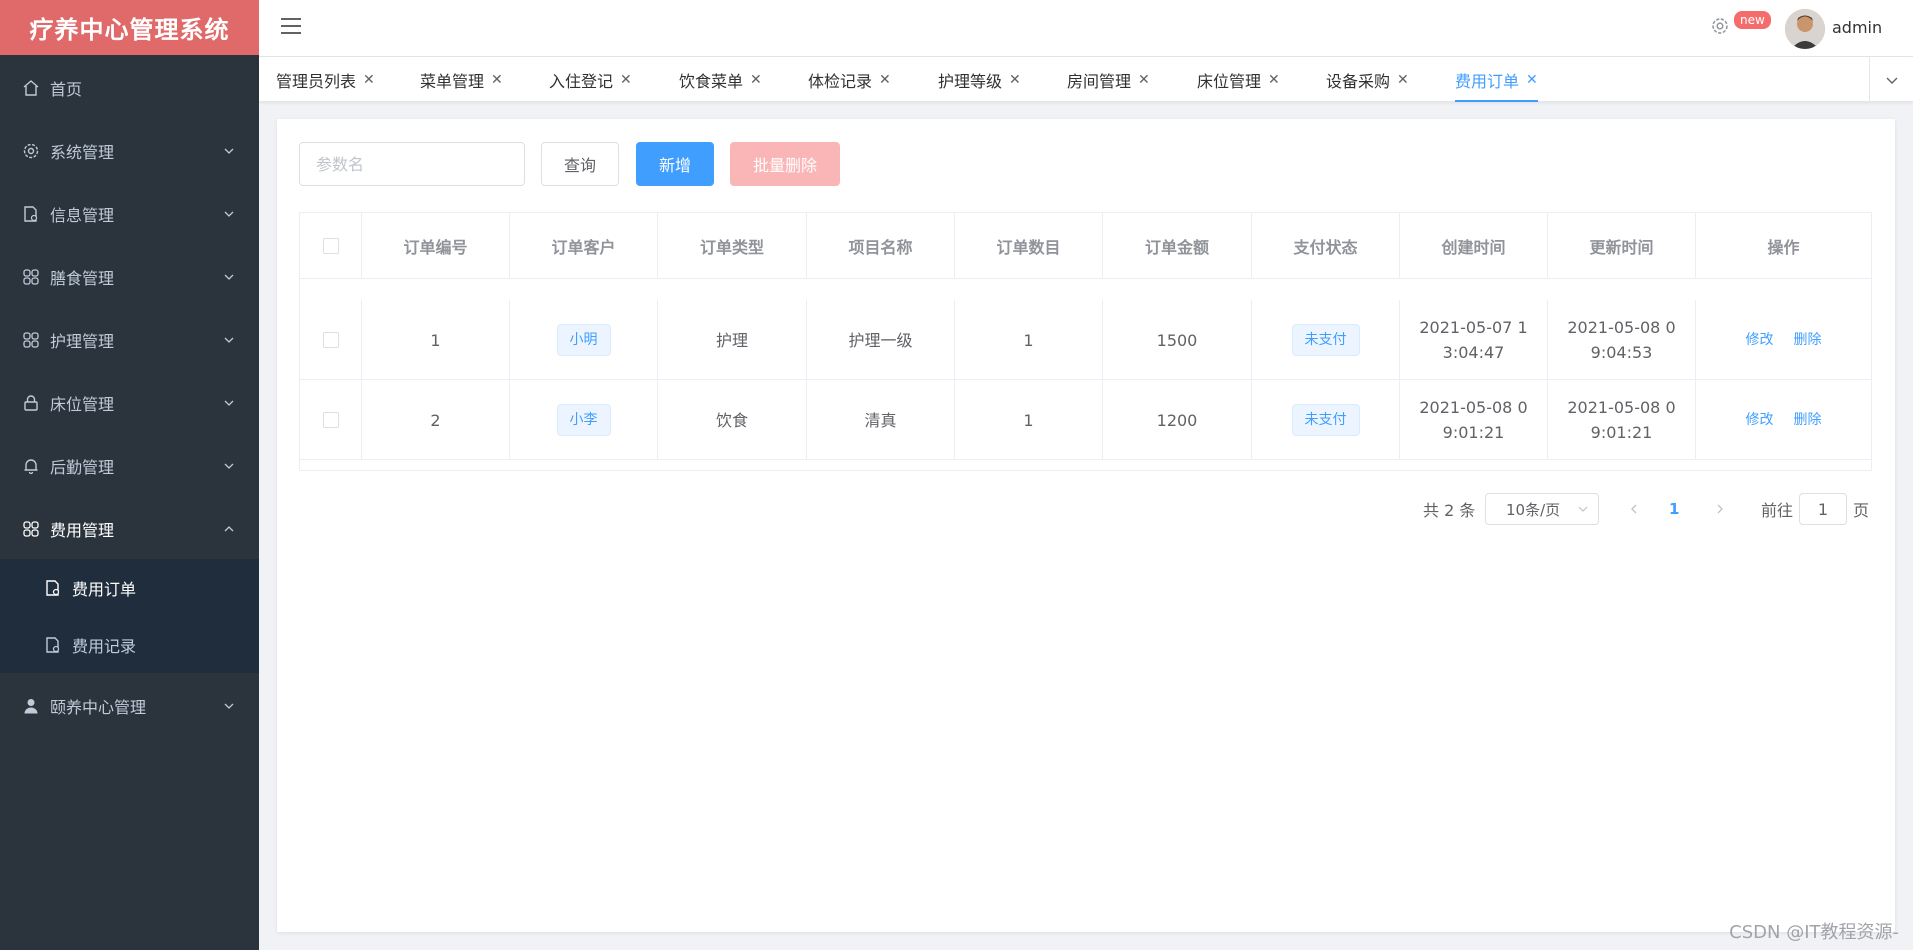  I want to click on lock-icon, so click(31, 403).